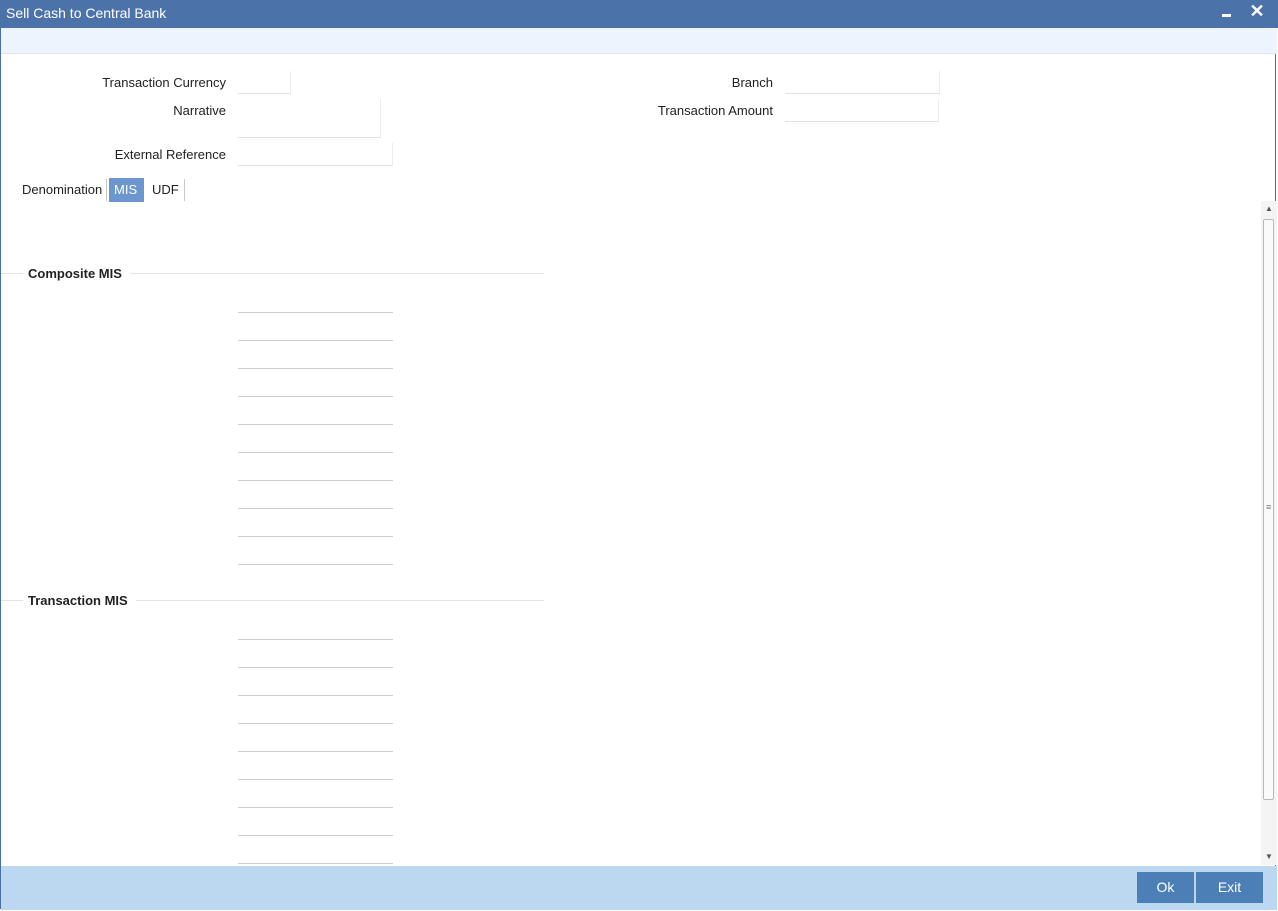 The height and width of the screenshot is (911, 1278). What do you see at coordinates (165, 190) in the screenshot?
I see `tab-udf: UDF` at bounding box center [165, 190].